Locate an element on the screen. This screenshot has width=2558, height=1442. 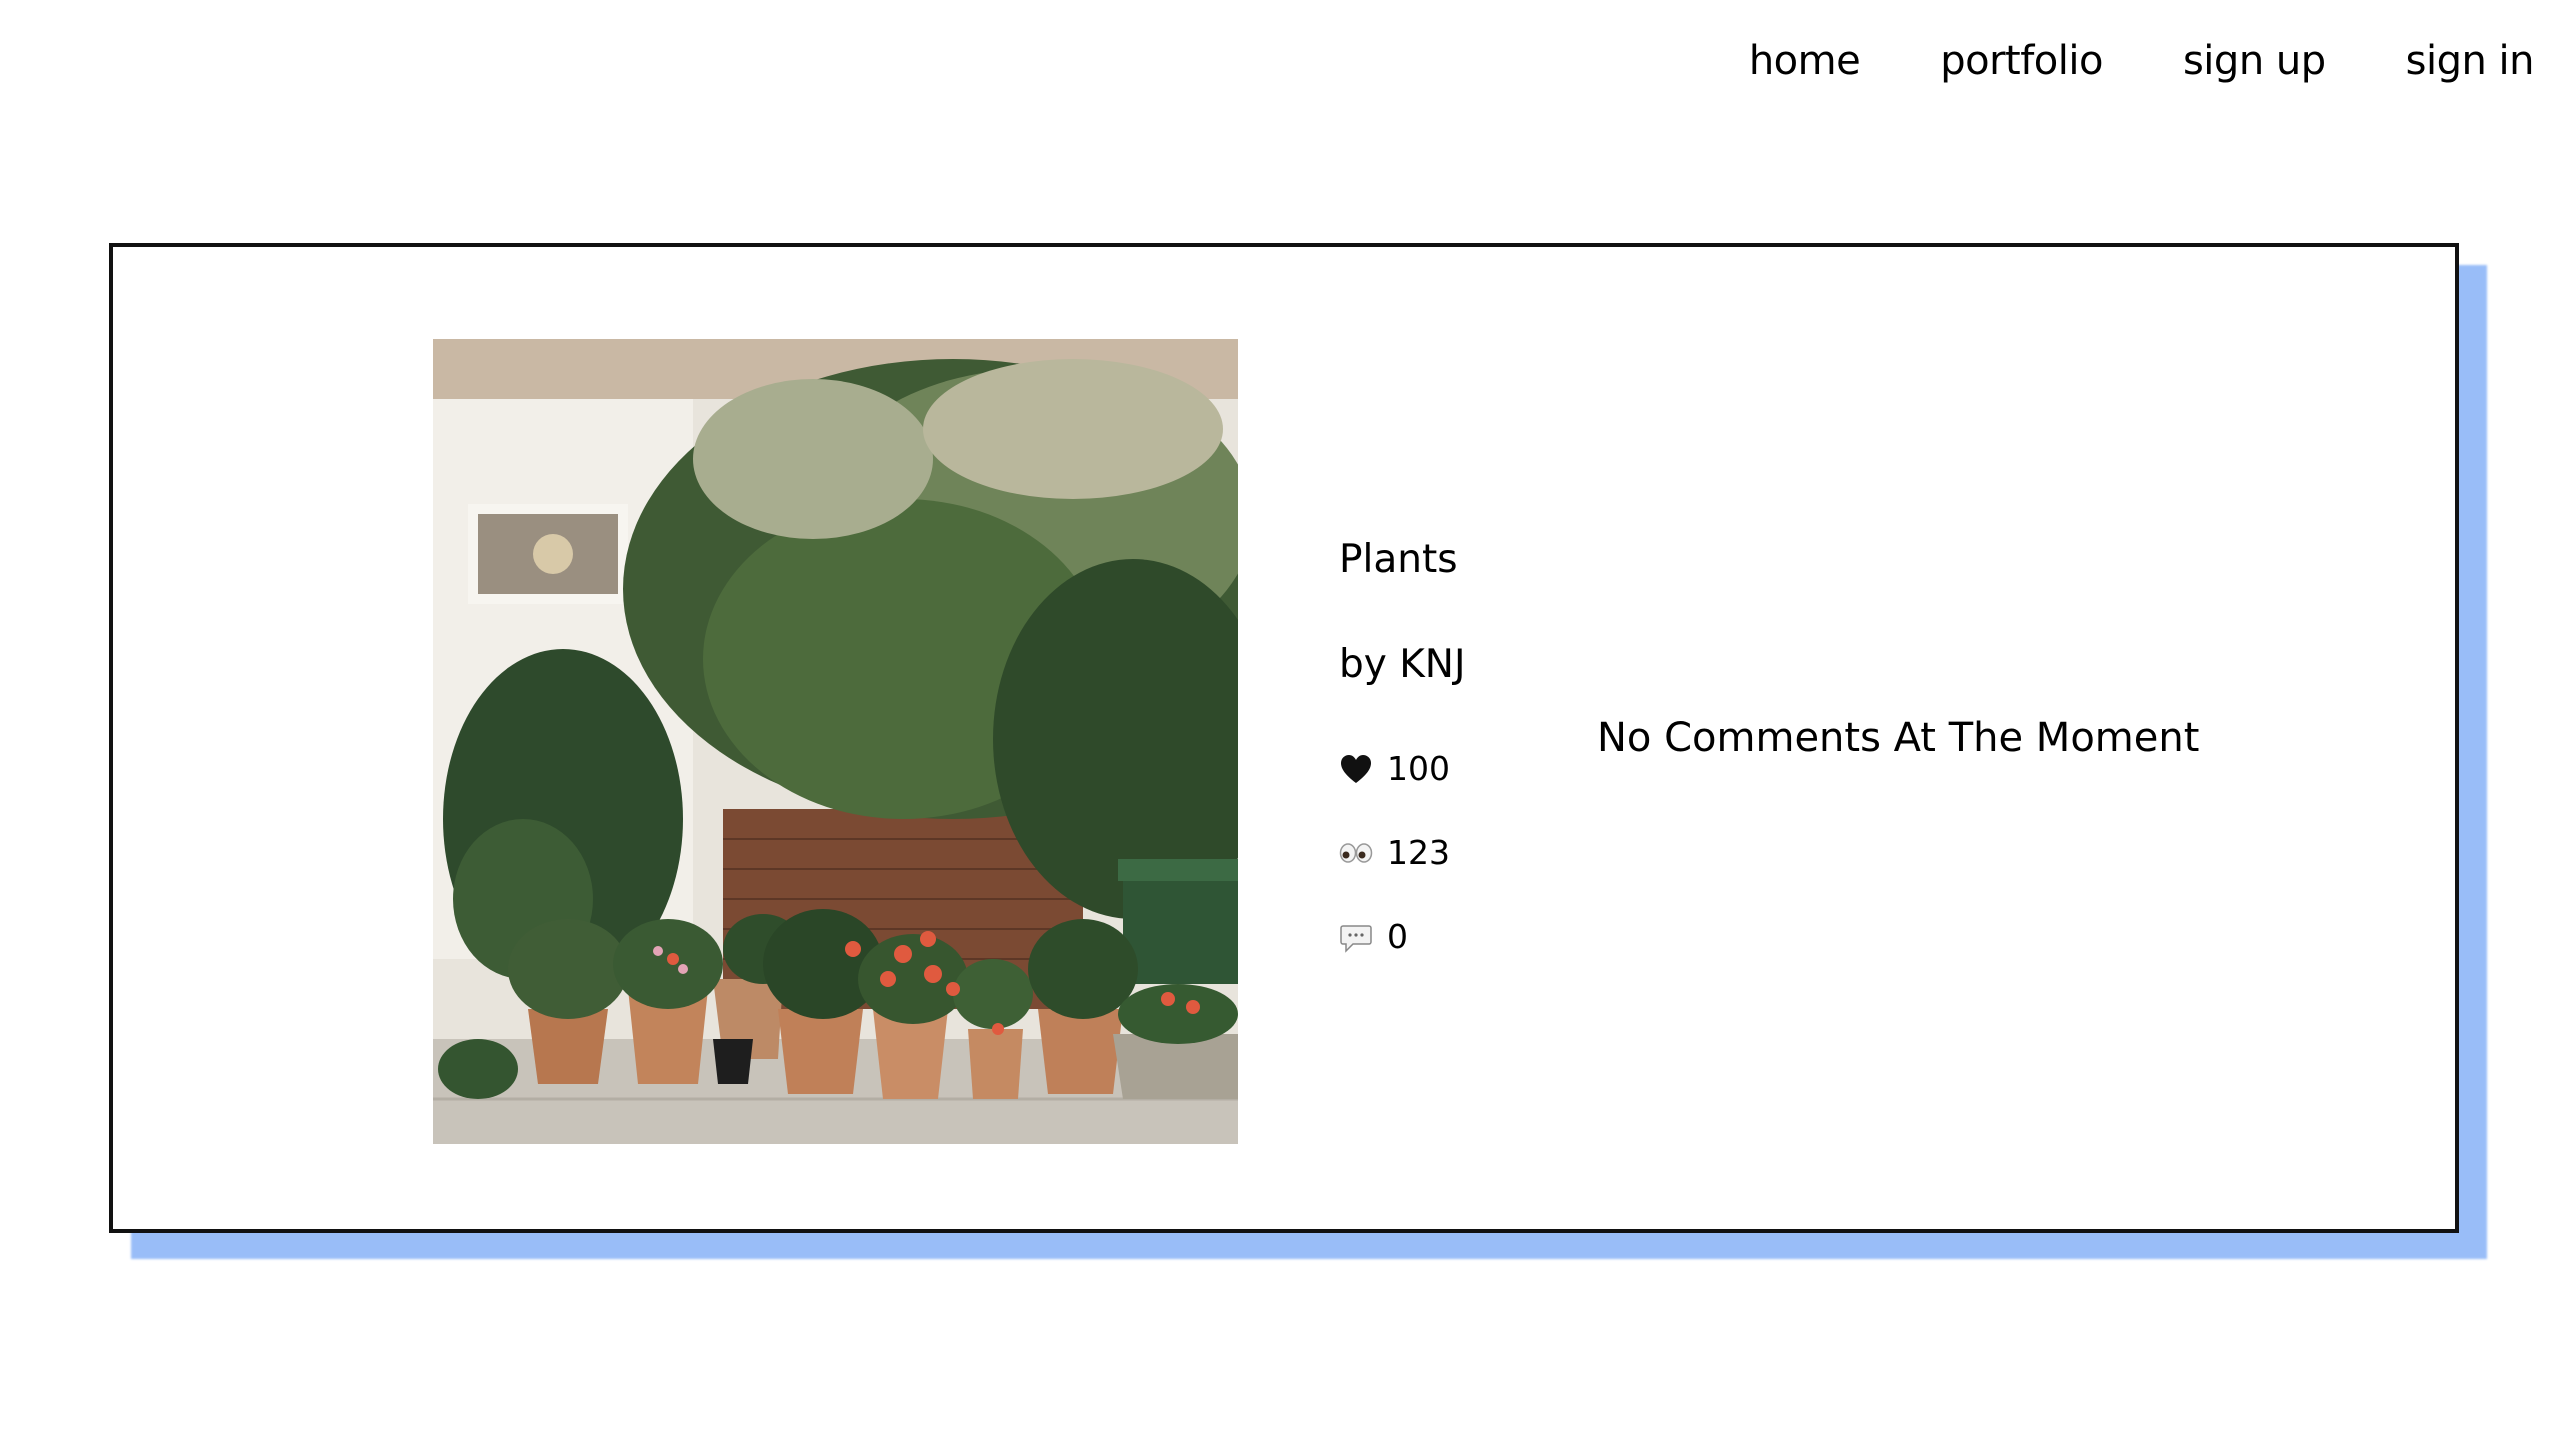
top-navigation: home portfolio sign up sign in is located at coordinates (2142, 61).